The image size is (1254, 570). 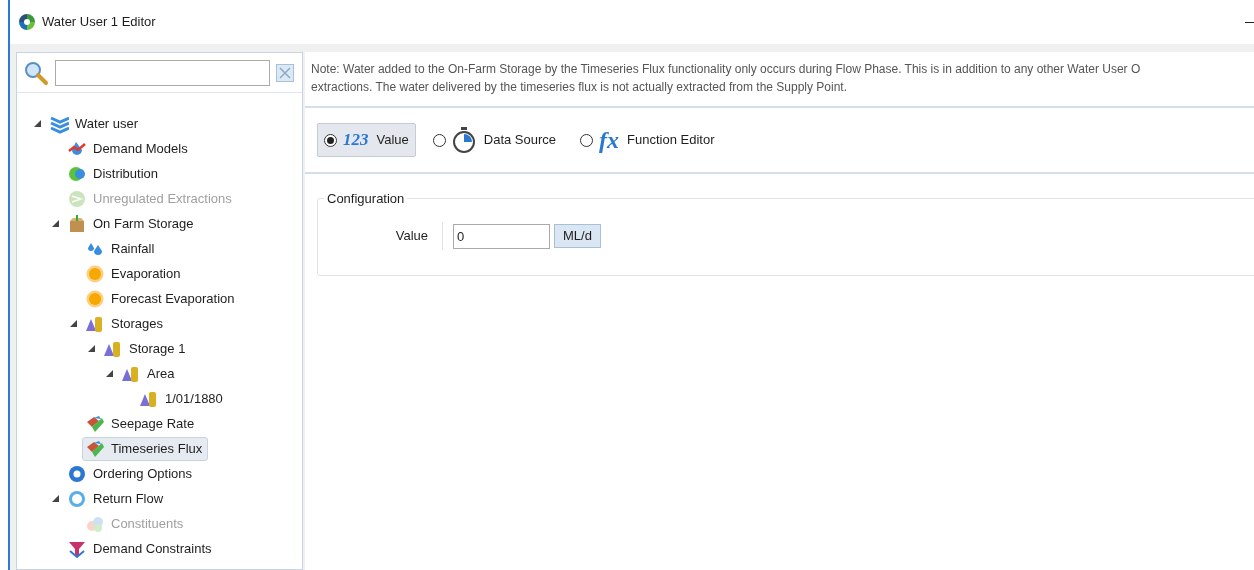 I want to click on tree-item: Storage 1, so click(x=146, y=348).